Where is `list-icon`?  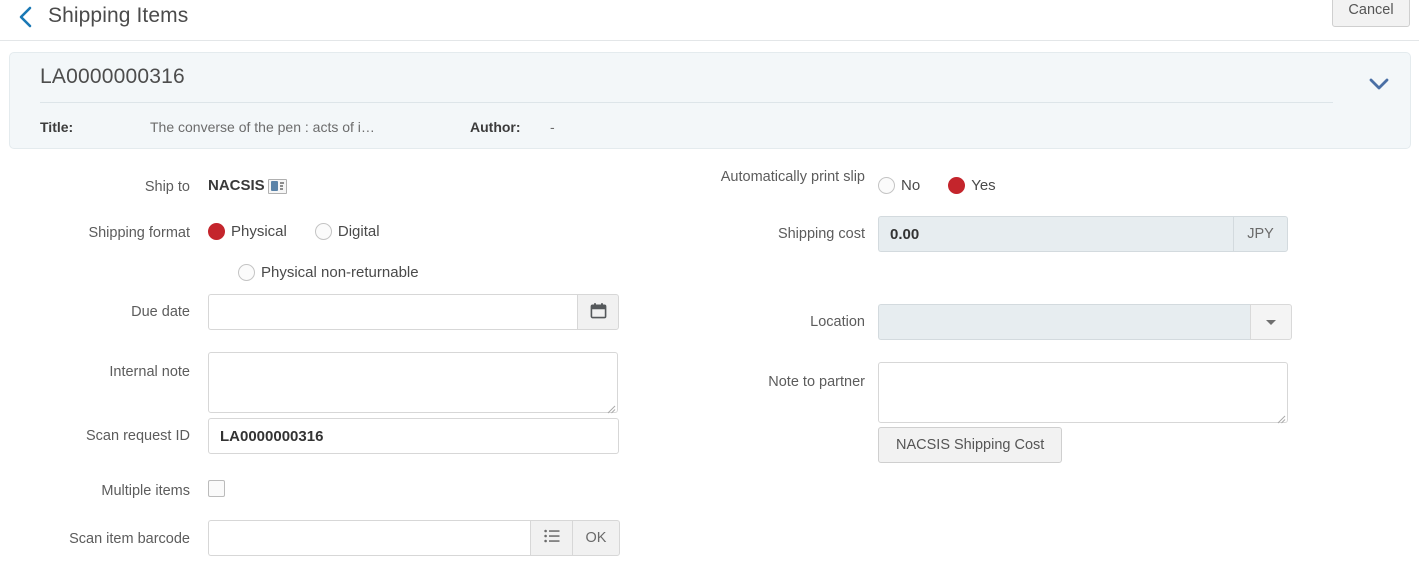
list-icon is located at coordinates (551, 538).